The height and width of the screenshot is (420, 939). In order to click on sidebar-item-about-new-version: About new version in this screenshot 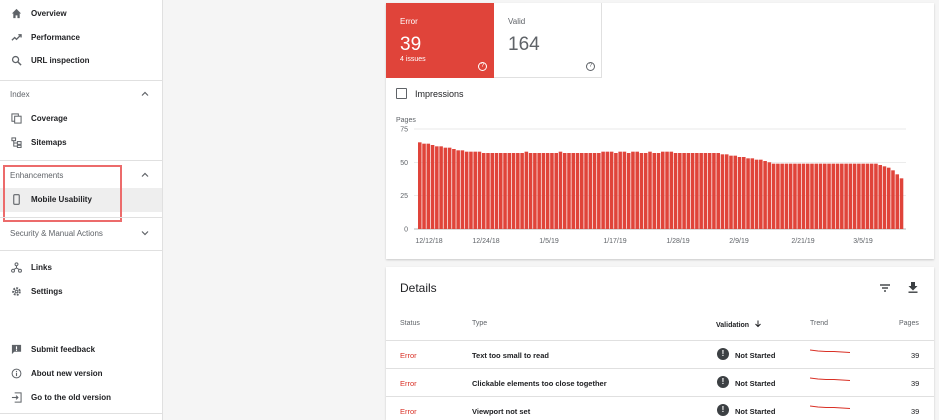, I will do `click(81, 374)`.